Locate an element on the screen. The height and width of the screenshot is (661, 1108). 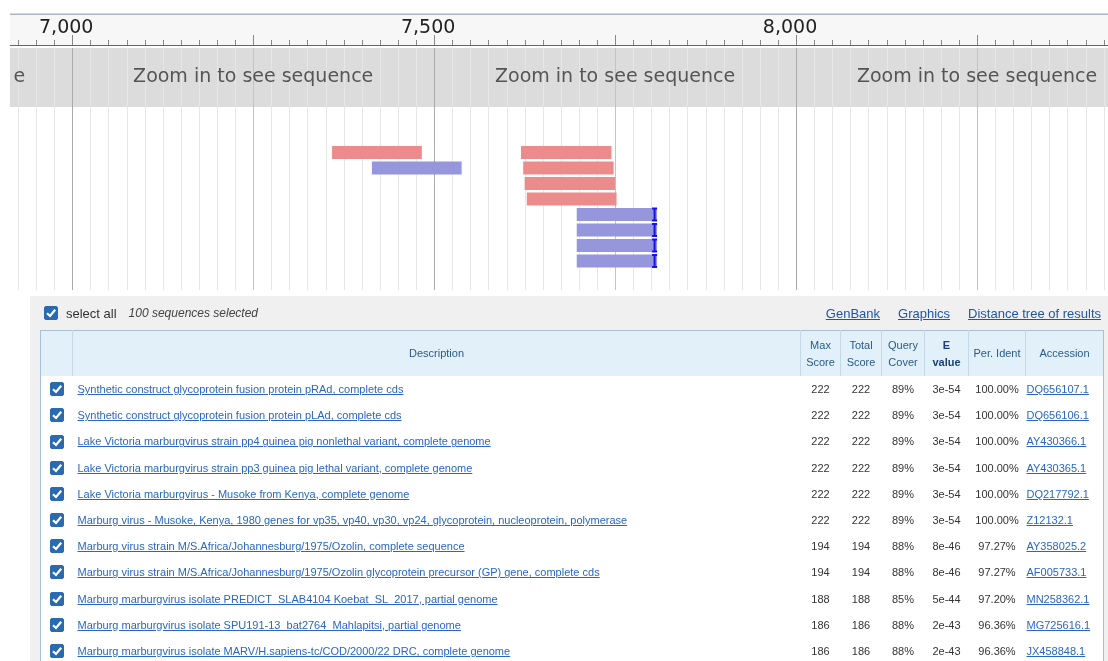
description-link: Marburg virus - Musoke, Kenya, 1980 genes for vp35, vp40, vp30, vp24, glycoprotein, nucleoprotein, polymerase is located at coordinates (352, 520).